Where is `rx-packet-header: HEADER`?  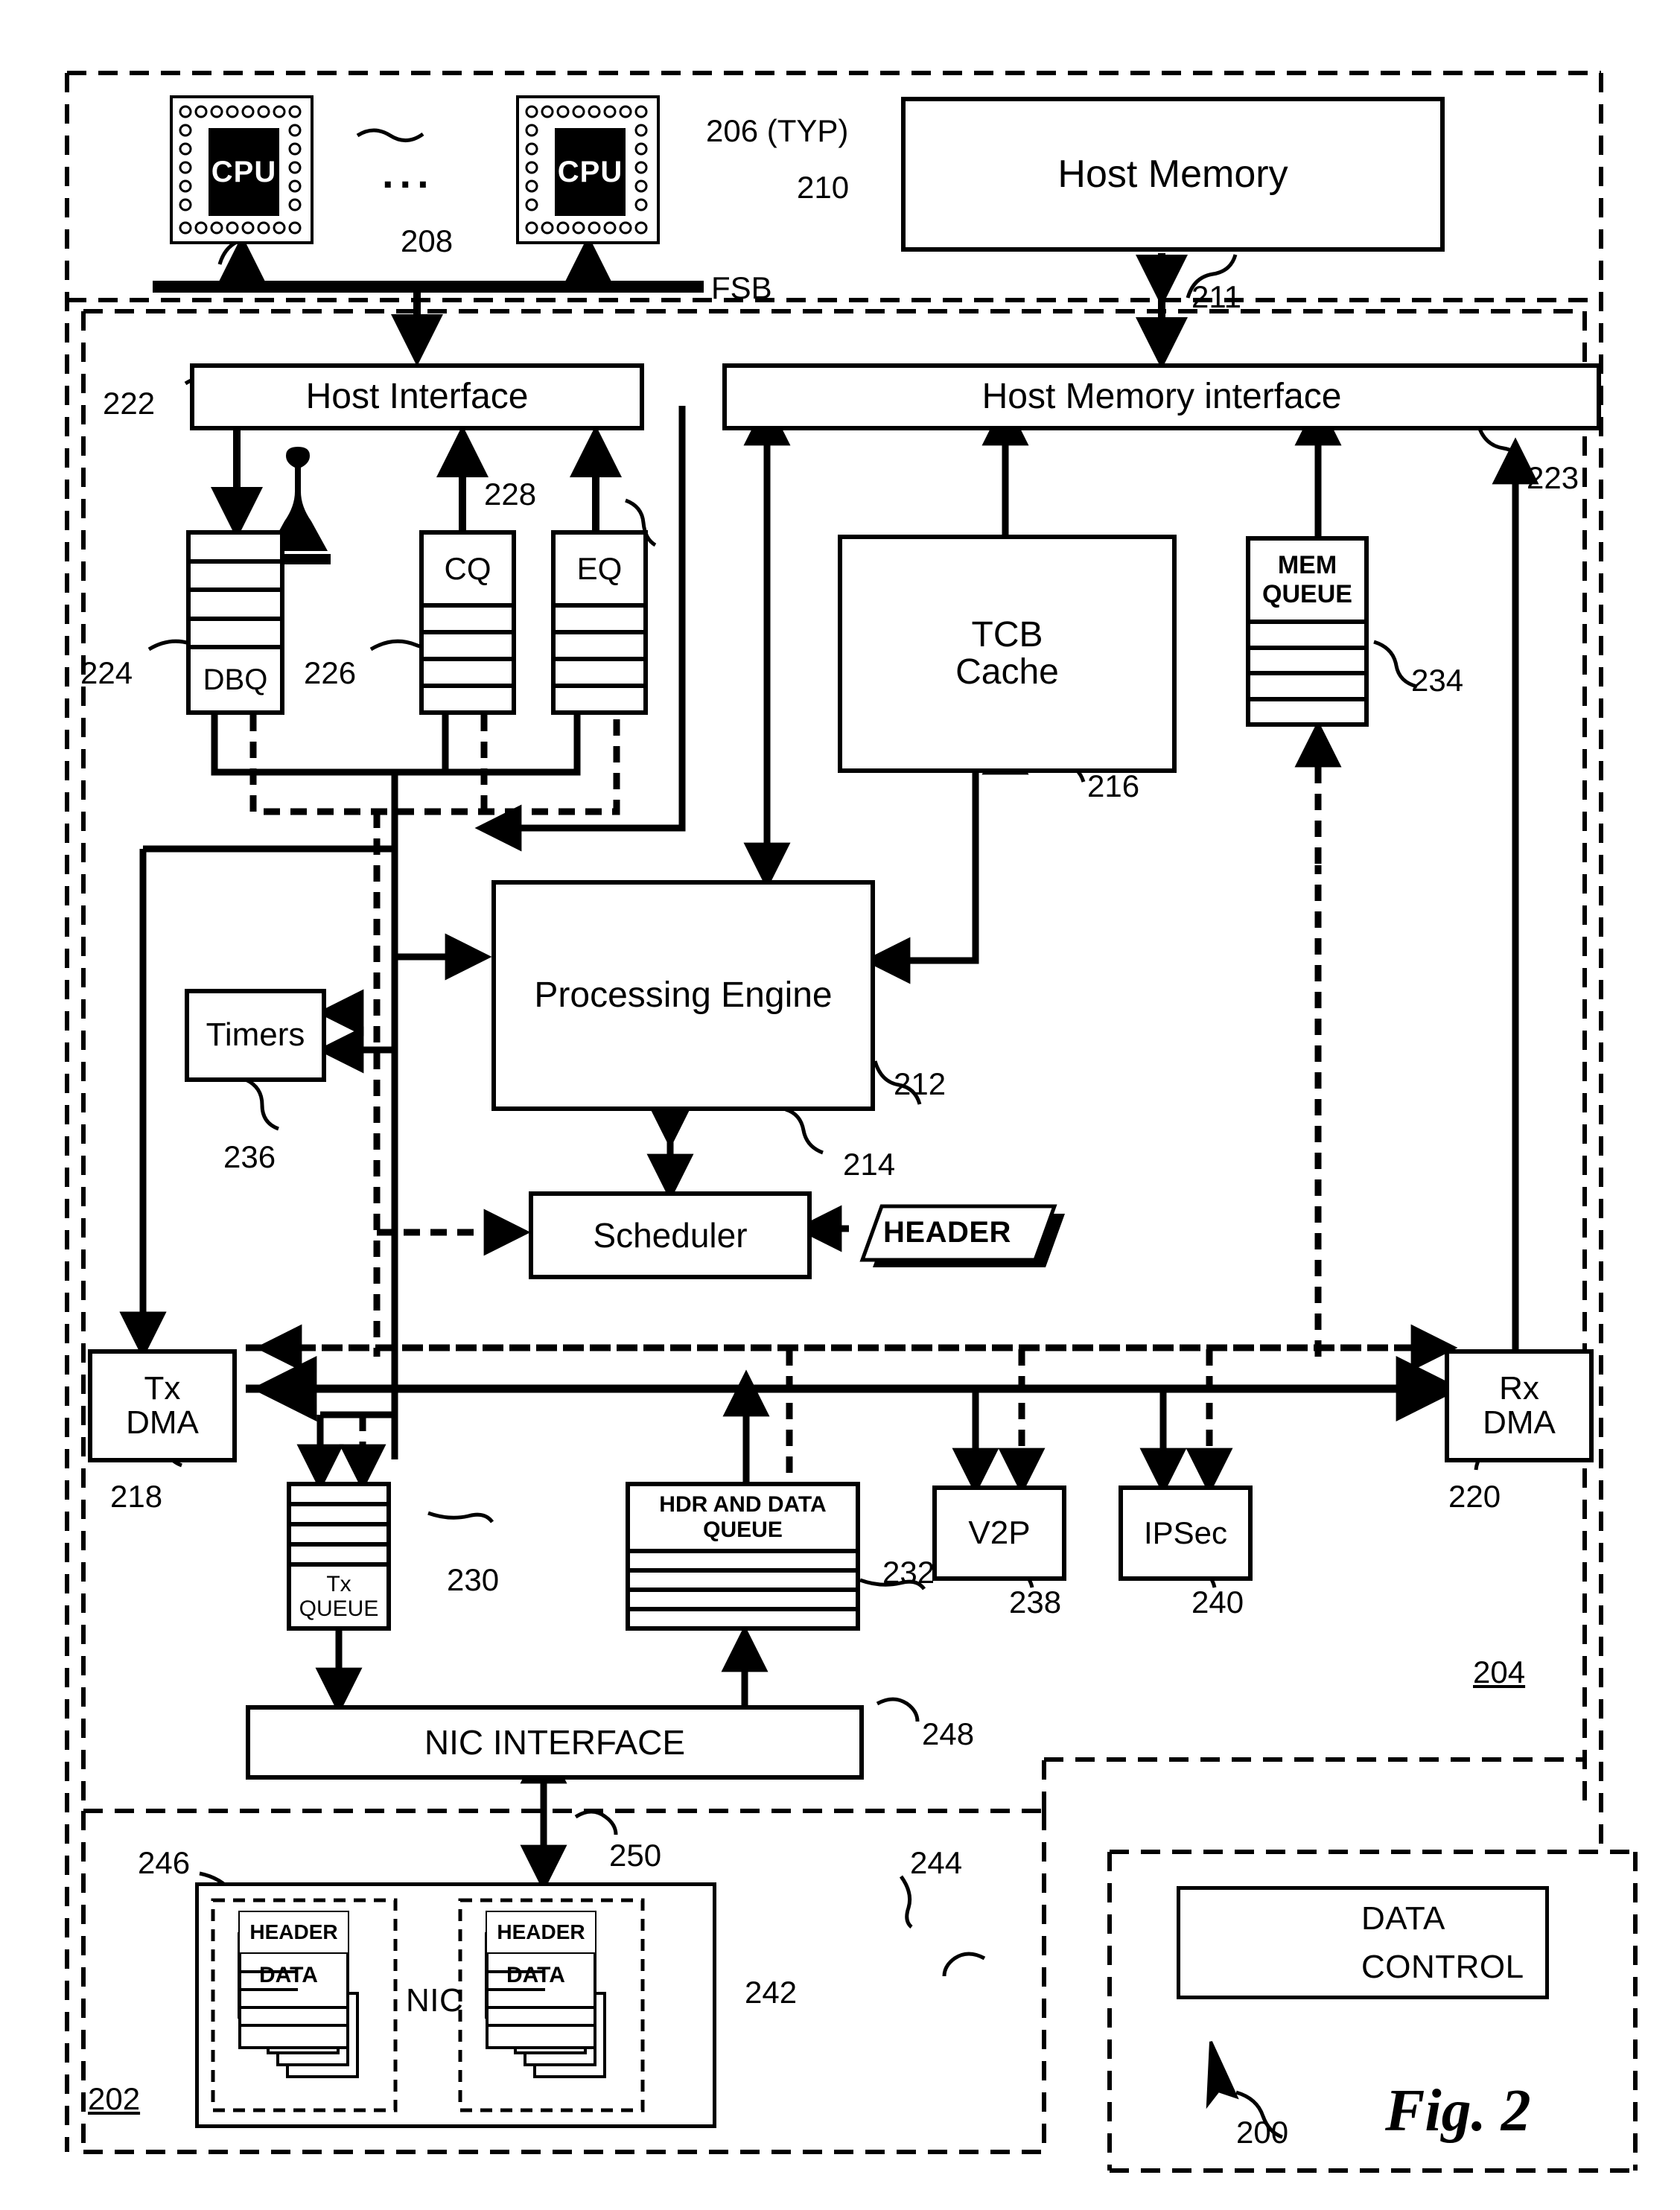 rx-packet-header: HEADER is located at coordinates (541, 1932).